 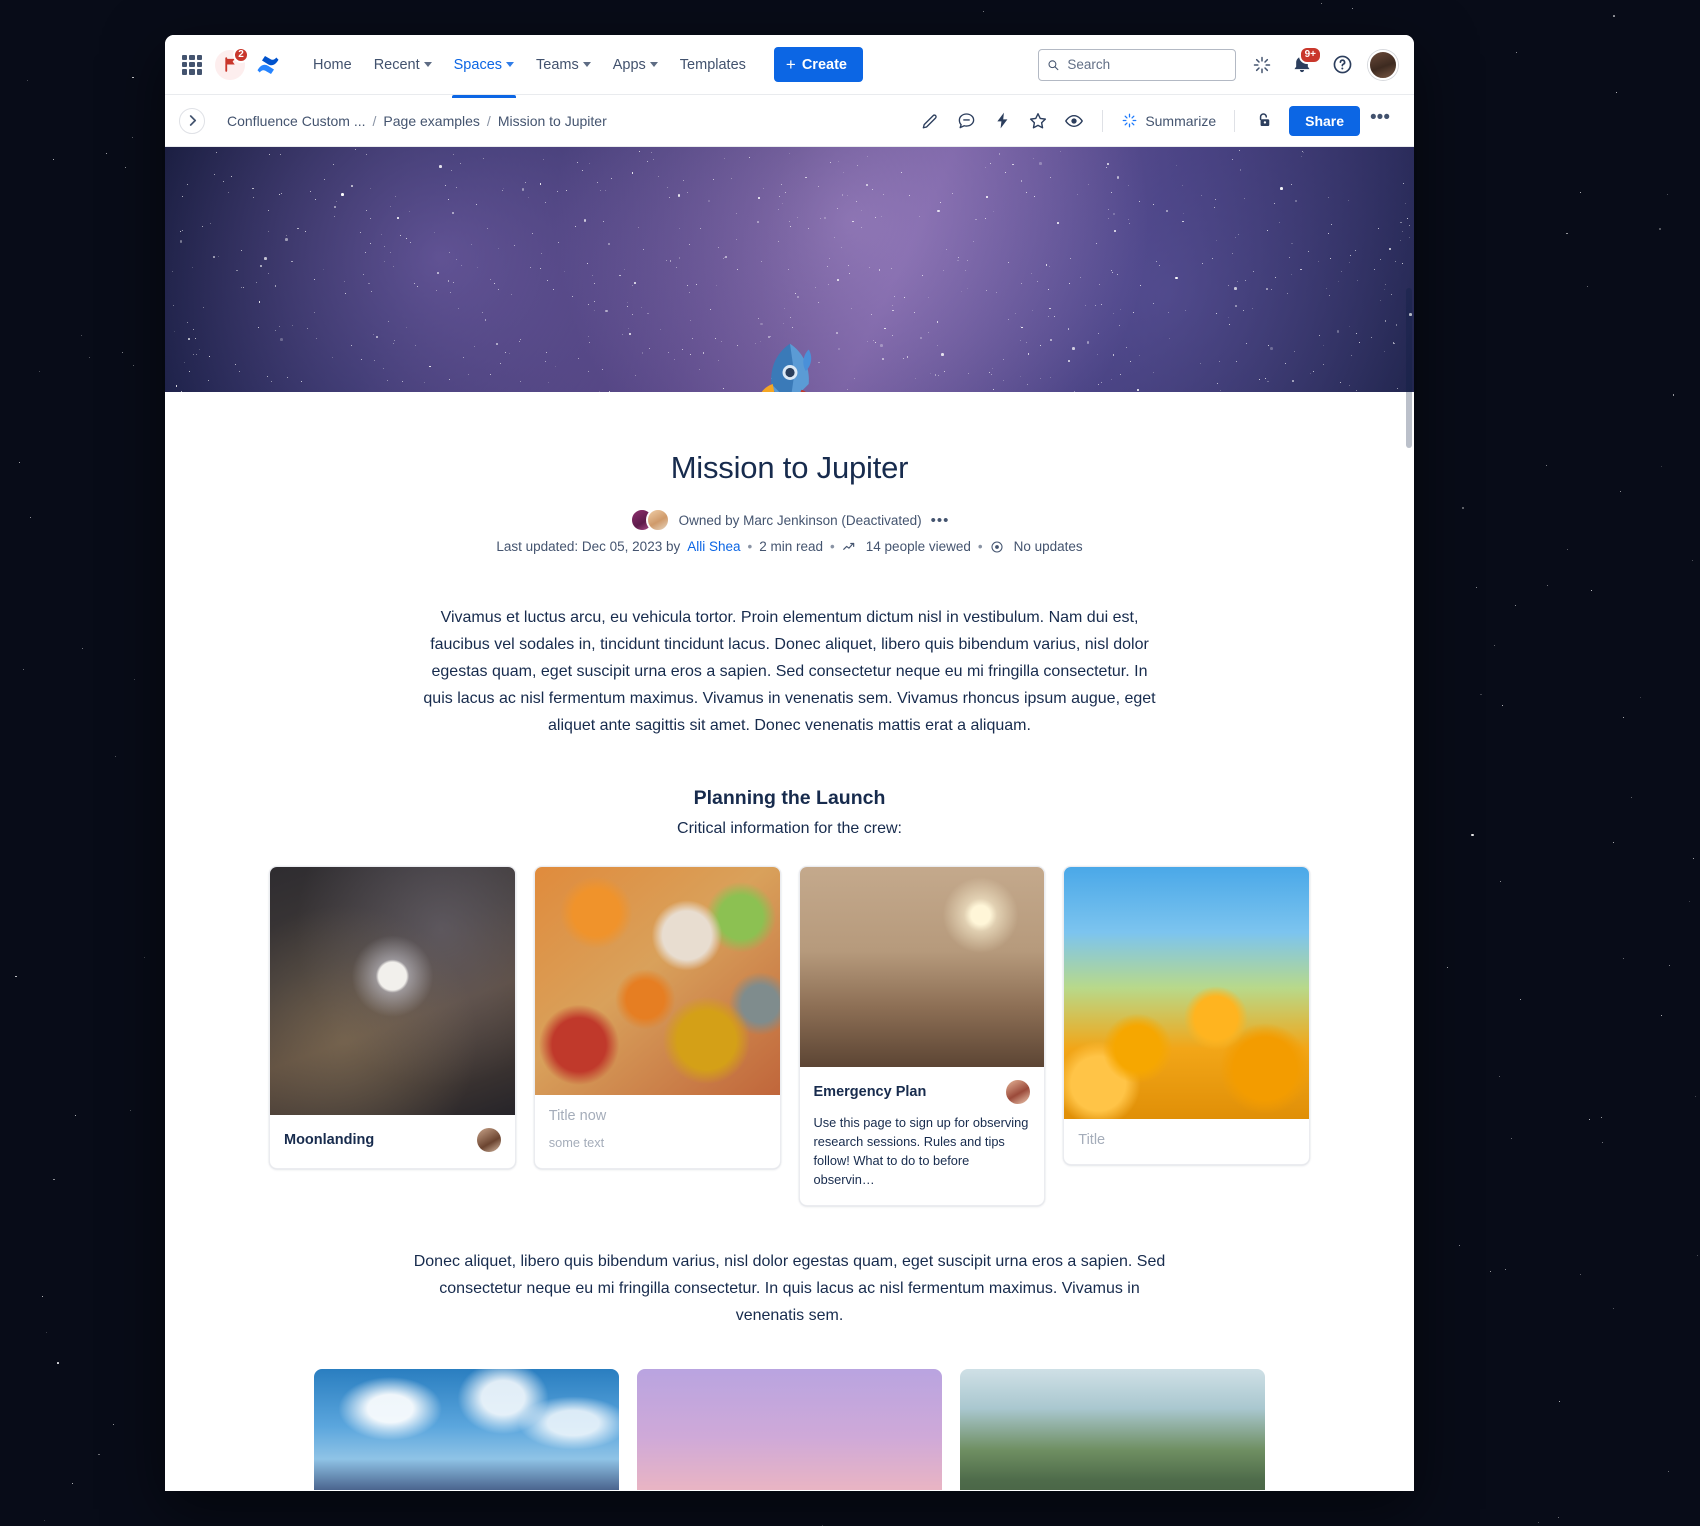 What do you see at coordinates (1147, 64) in the screenshot?
I see `search-input` at bounding box center [1147, 64].